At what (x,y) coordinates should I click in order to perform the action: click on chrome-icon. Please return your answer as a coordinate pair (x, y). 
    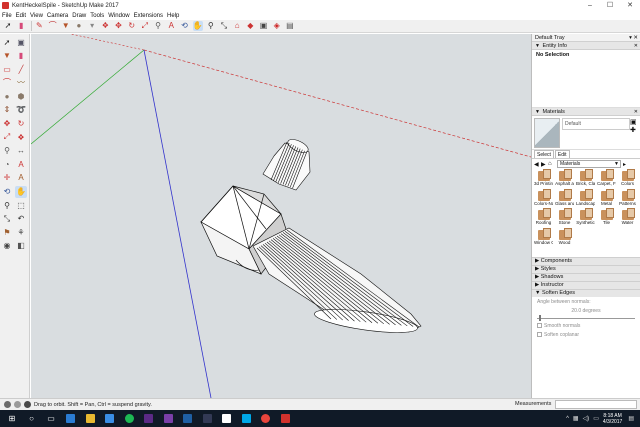
    Looking at the image, I should click on (266, 419).